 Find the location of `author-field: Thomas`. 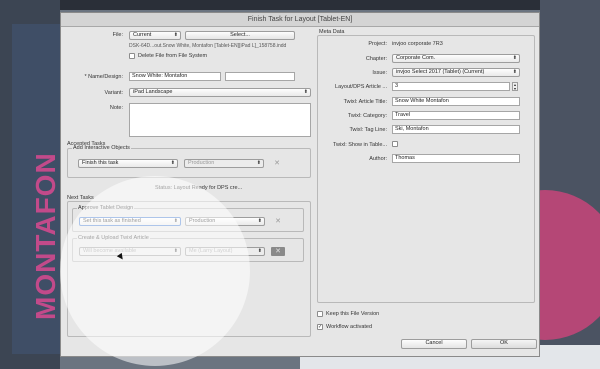

author-field: Thomas is located at coordinates (456, 158).